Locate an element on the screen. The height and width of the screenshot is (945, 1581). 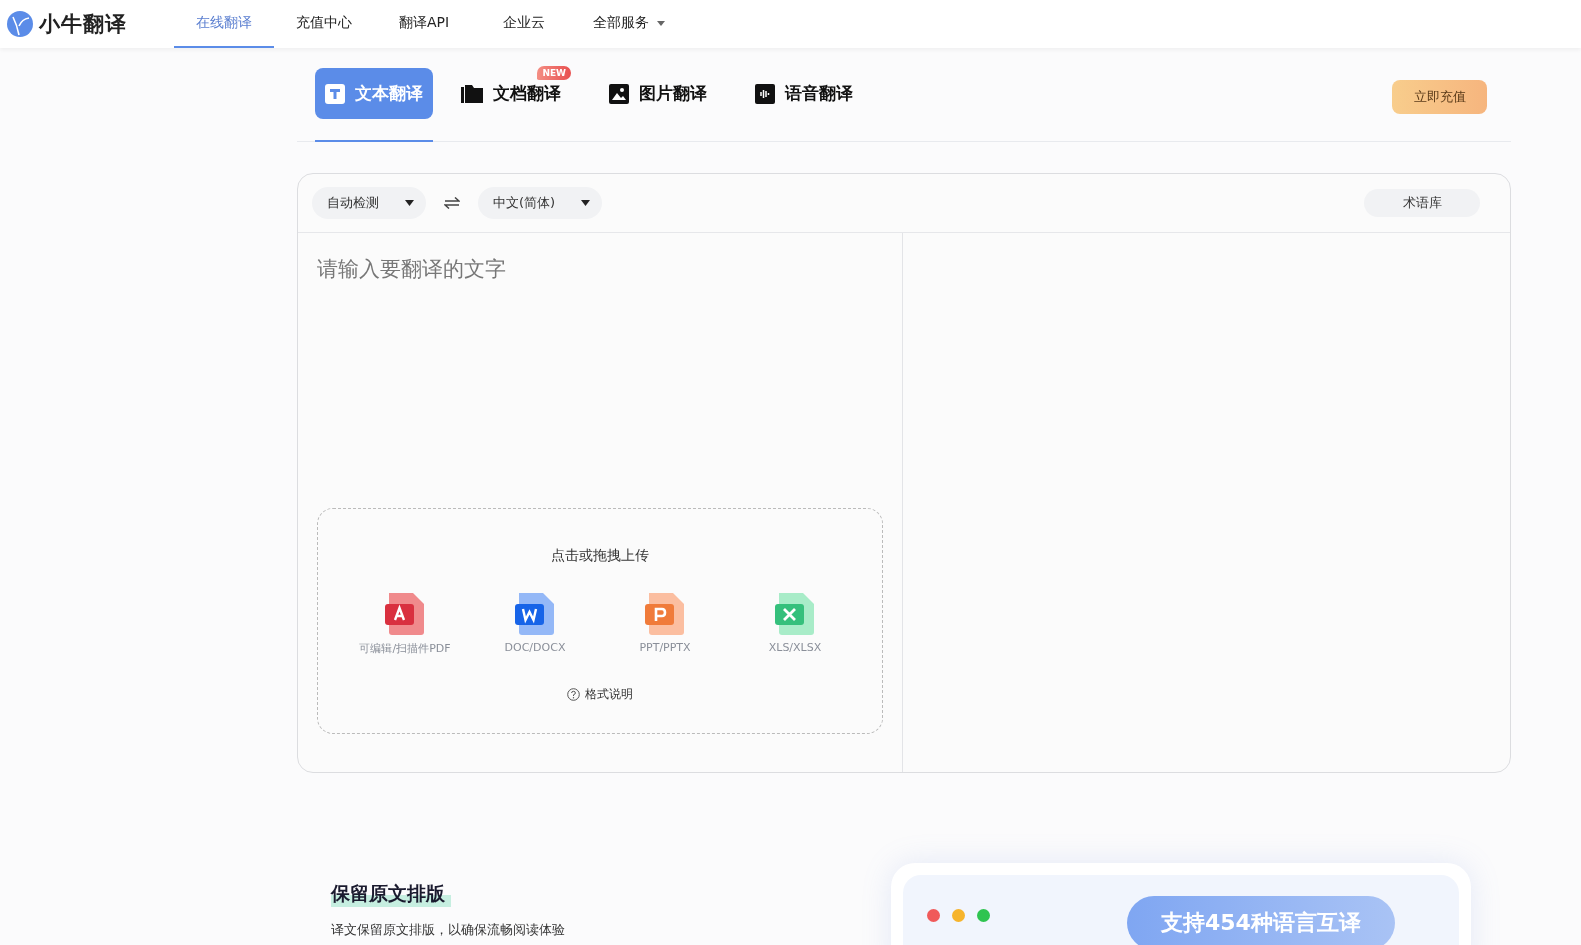
swap-icon is located at coordinates (452, 203).